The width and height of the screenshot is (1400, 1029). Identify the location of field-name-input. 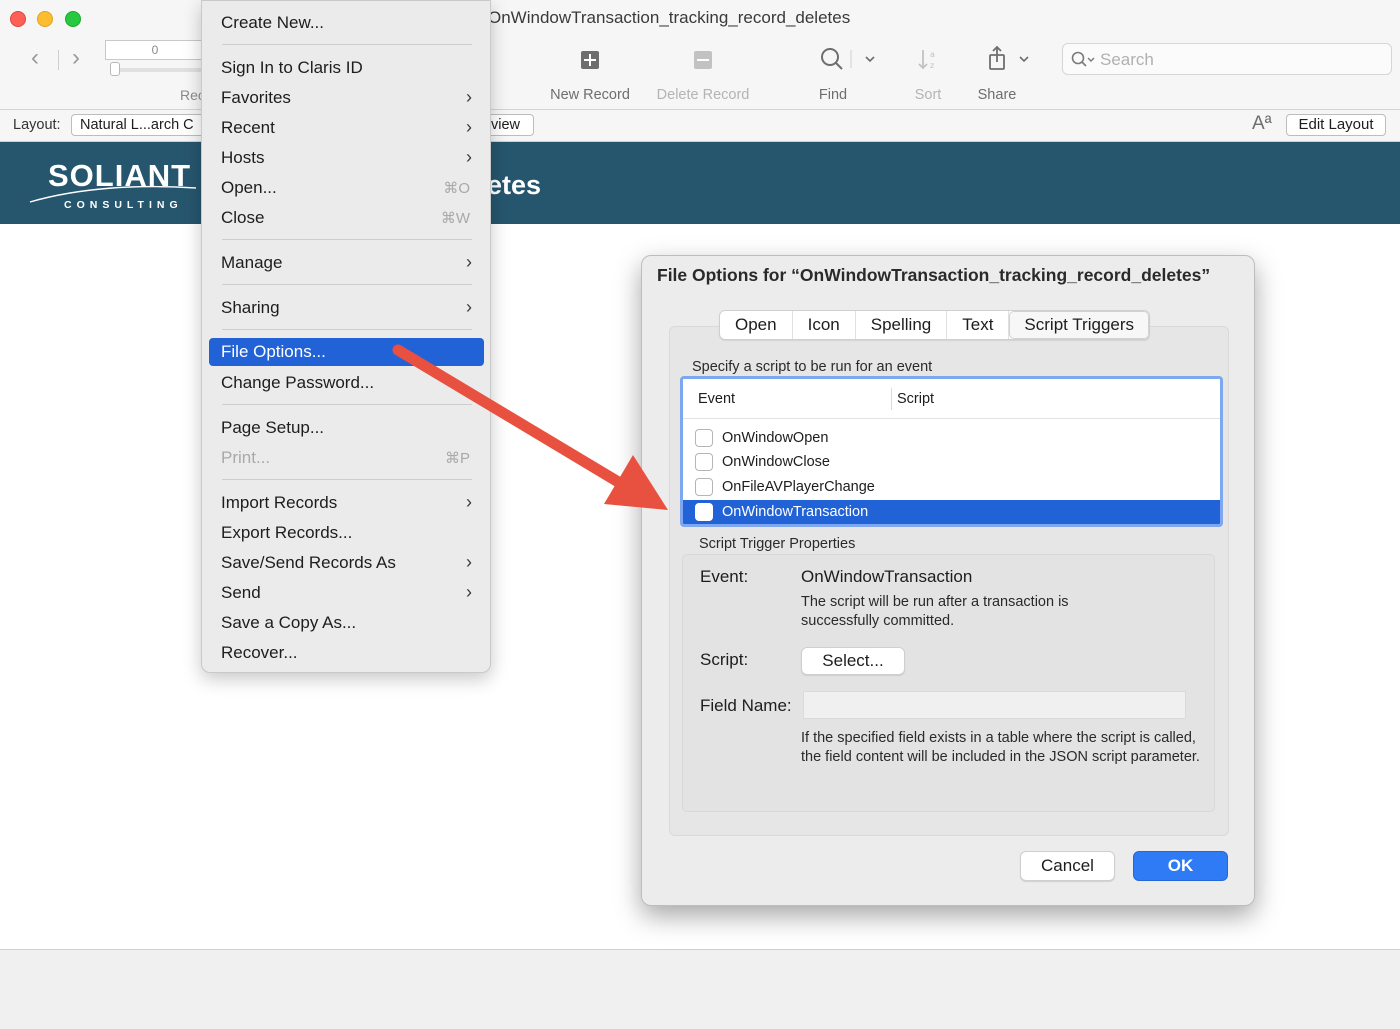
(994, 705).